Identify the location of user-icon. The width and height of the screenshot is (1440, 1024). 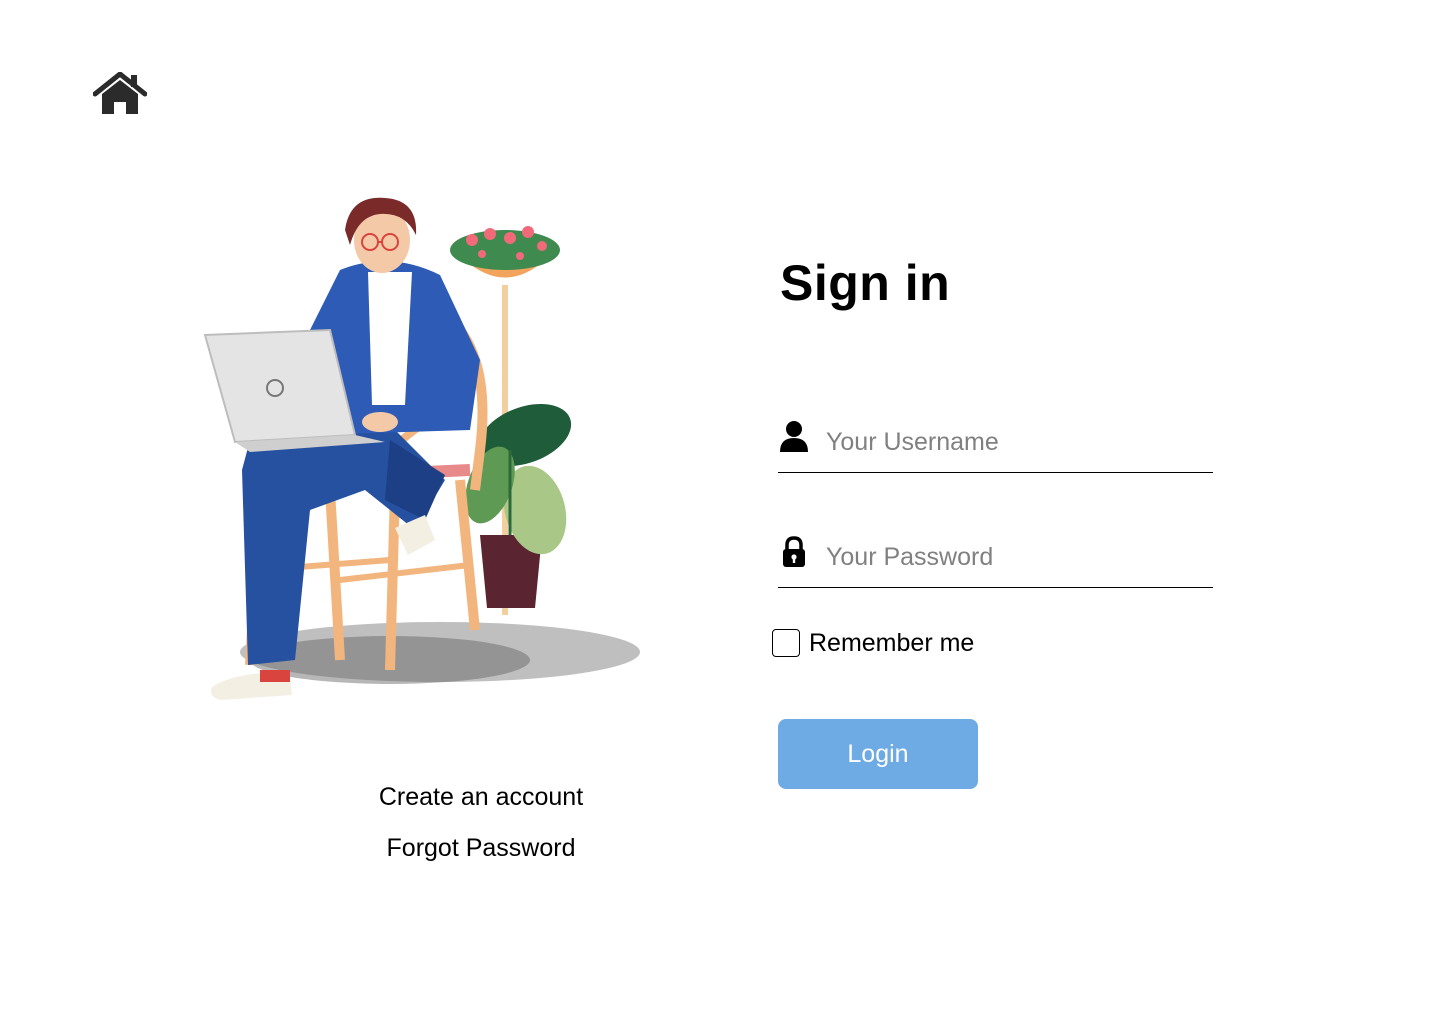
(794, 436).